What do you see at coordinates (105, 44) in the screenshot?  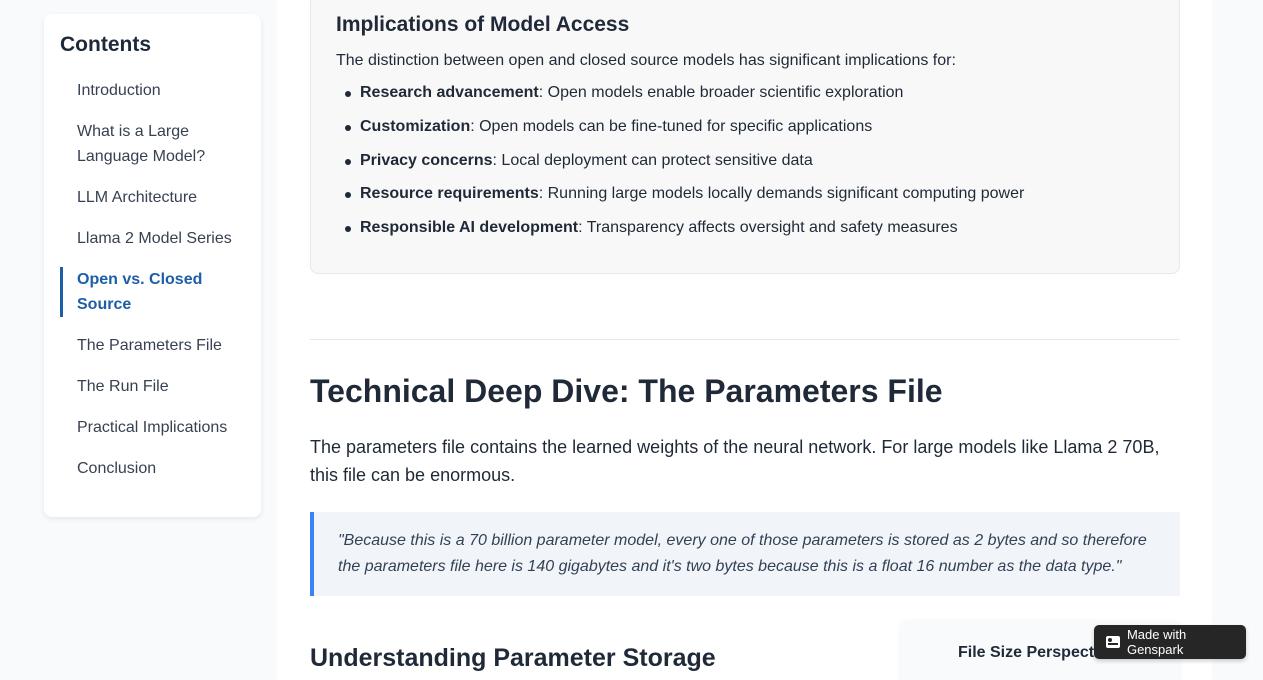 I see `toc-title: Contents` at bounding box center [105, 44].